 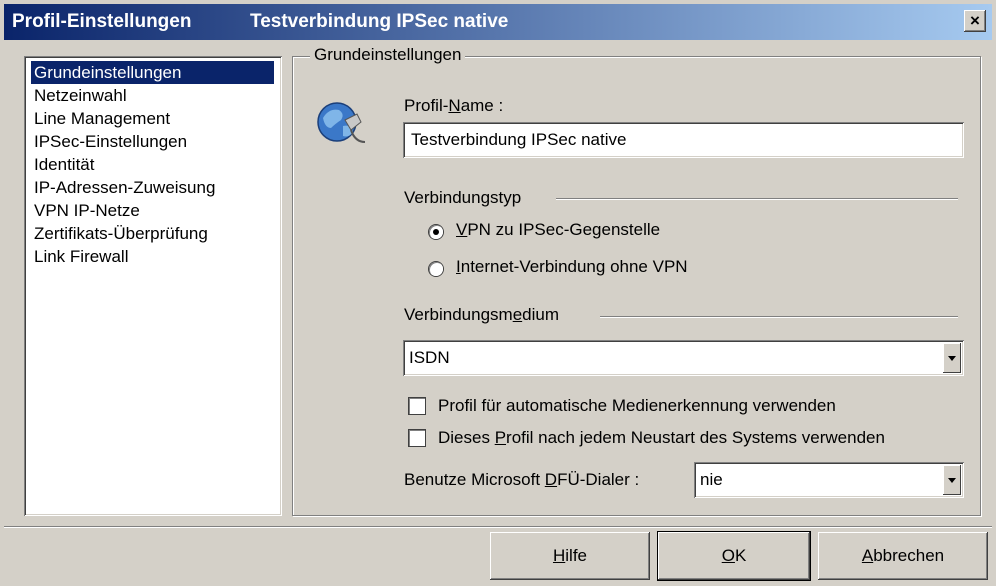 What do you see at coordinates (463, 197) in the screenshot?
I see `connection-type-title: Verbindungstyp` at bounding box center [463, 197].